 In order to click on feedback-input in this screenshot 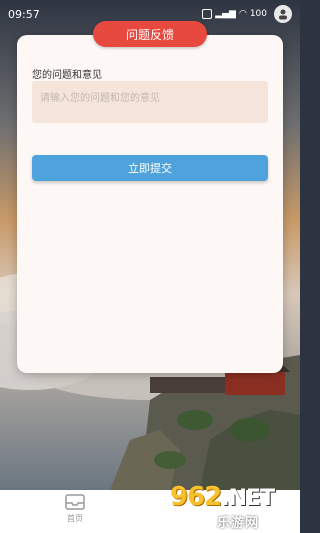, I will do `click(150, 102)`.